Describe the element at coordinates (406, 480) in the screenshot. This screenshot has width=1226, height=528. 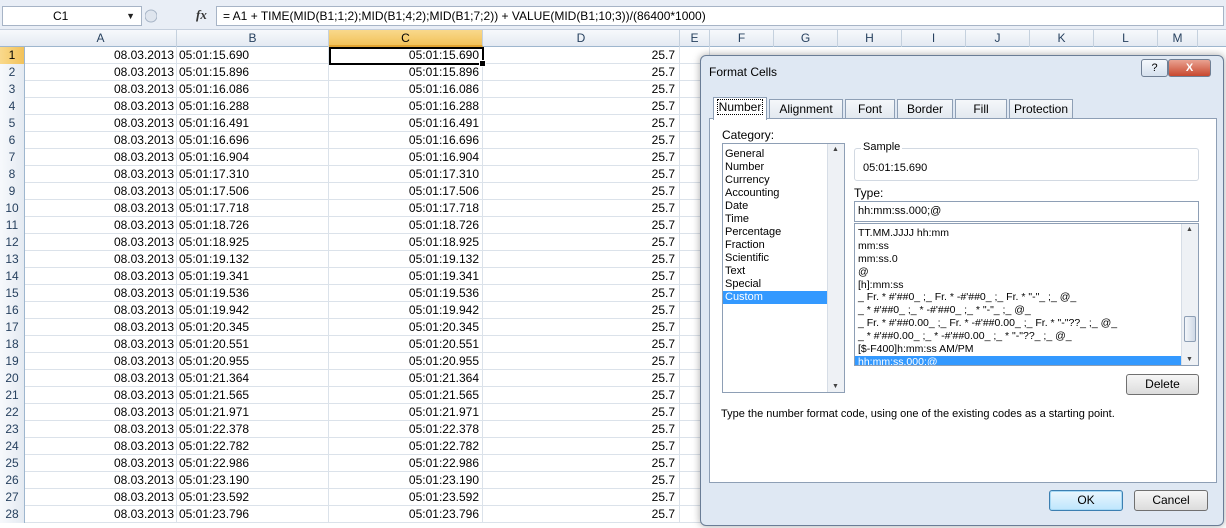
I see `cell-c: 05:01:23.190` at that location.